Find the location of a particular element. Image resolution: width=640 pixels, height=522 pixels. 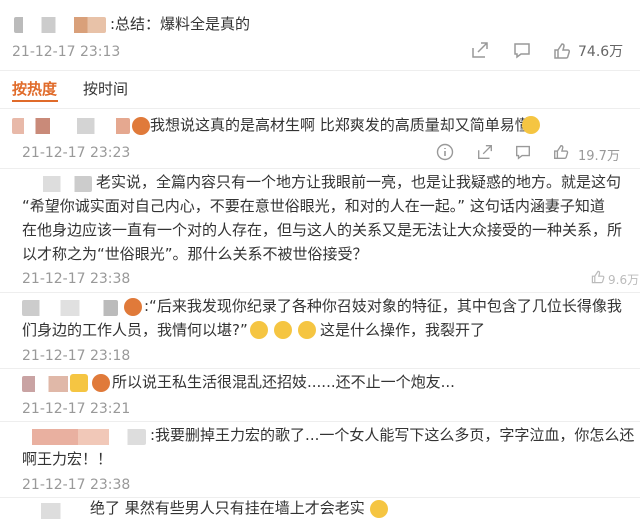

tab-underline is located at coordinates (35, 101).